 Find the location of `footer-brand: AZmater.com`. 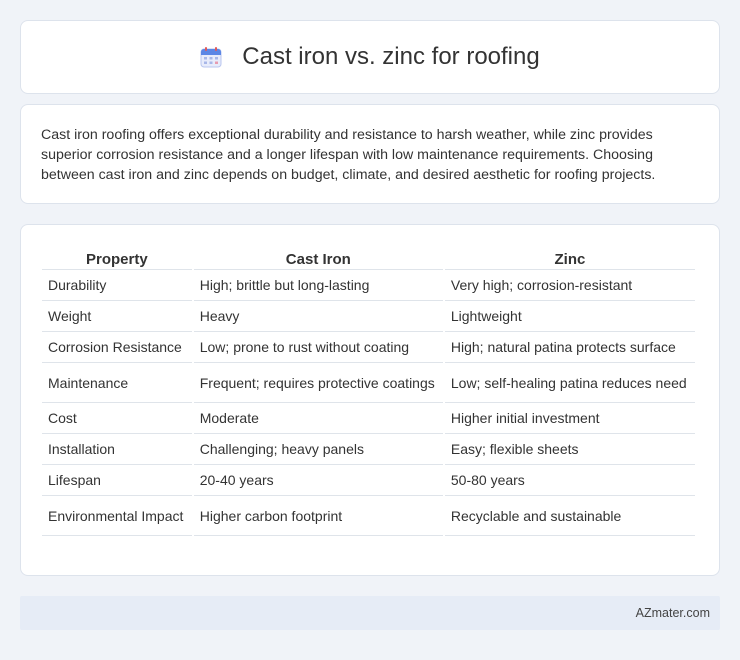

footer-brand: AZmater.com is located at coordinates (672, 613).